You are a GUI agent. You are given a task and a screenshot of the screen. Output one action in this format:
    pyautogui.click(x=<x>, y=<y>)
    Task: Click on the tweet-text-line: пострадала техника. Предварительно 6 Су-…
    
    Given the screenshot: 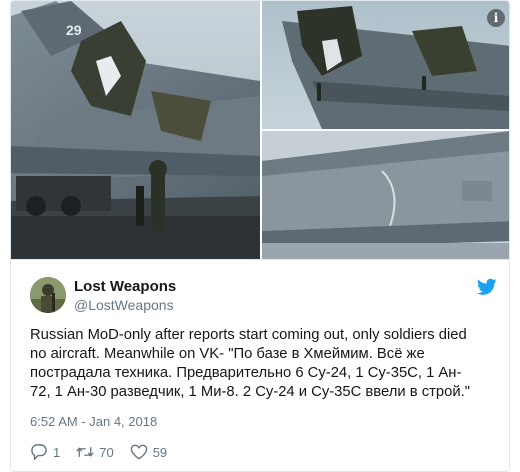 What is the action you would take?
    pyautogui.click(x=246, y=373)
    